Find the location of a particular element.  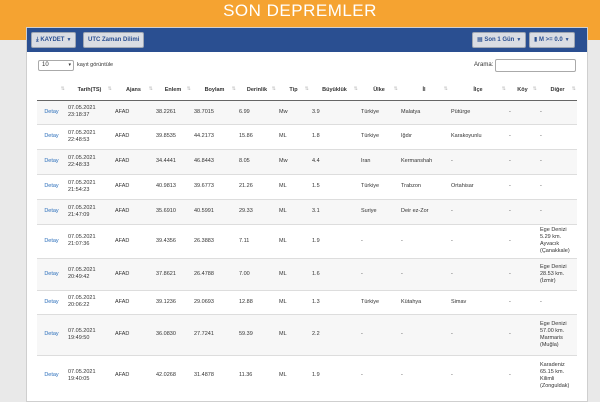

page-title: SON DEPREMLER is located at coordinates (300, 10).